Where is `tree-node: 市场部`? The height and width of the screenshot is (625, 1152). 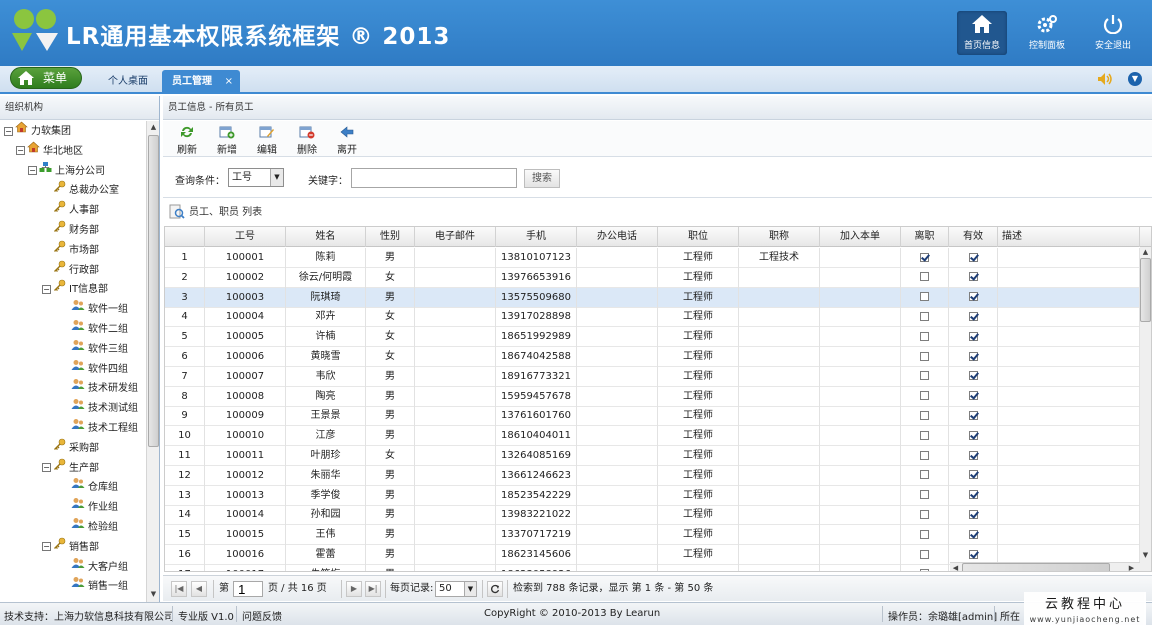 tree-node: 市场部 is located at coordinates (70, 250).